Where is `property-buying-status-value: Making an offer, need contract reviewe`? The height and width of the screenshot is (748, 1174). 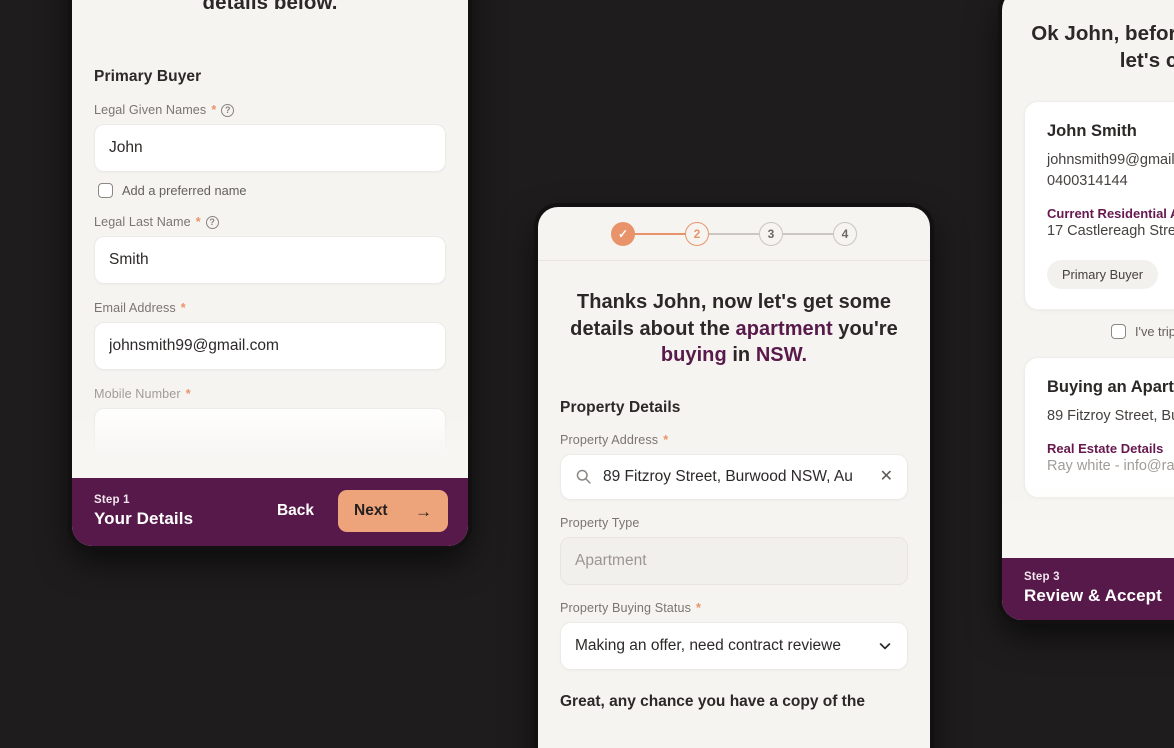
property-buying-status-value: Making an offer, need contract reviewe is located at coordinates (708, 645).